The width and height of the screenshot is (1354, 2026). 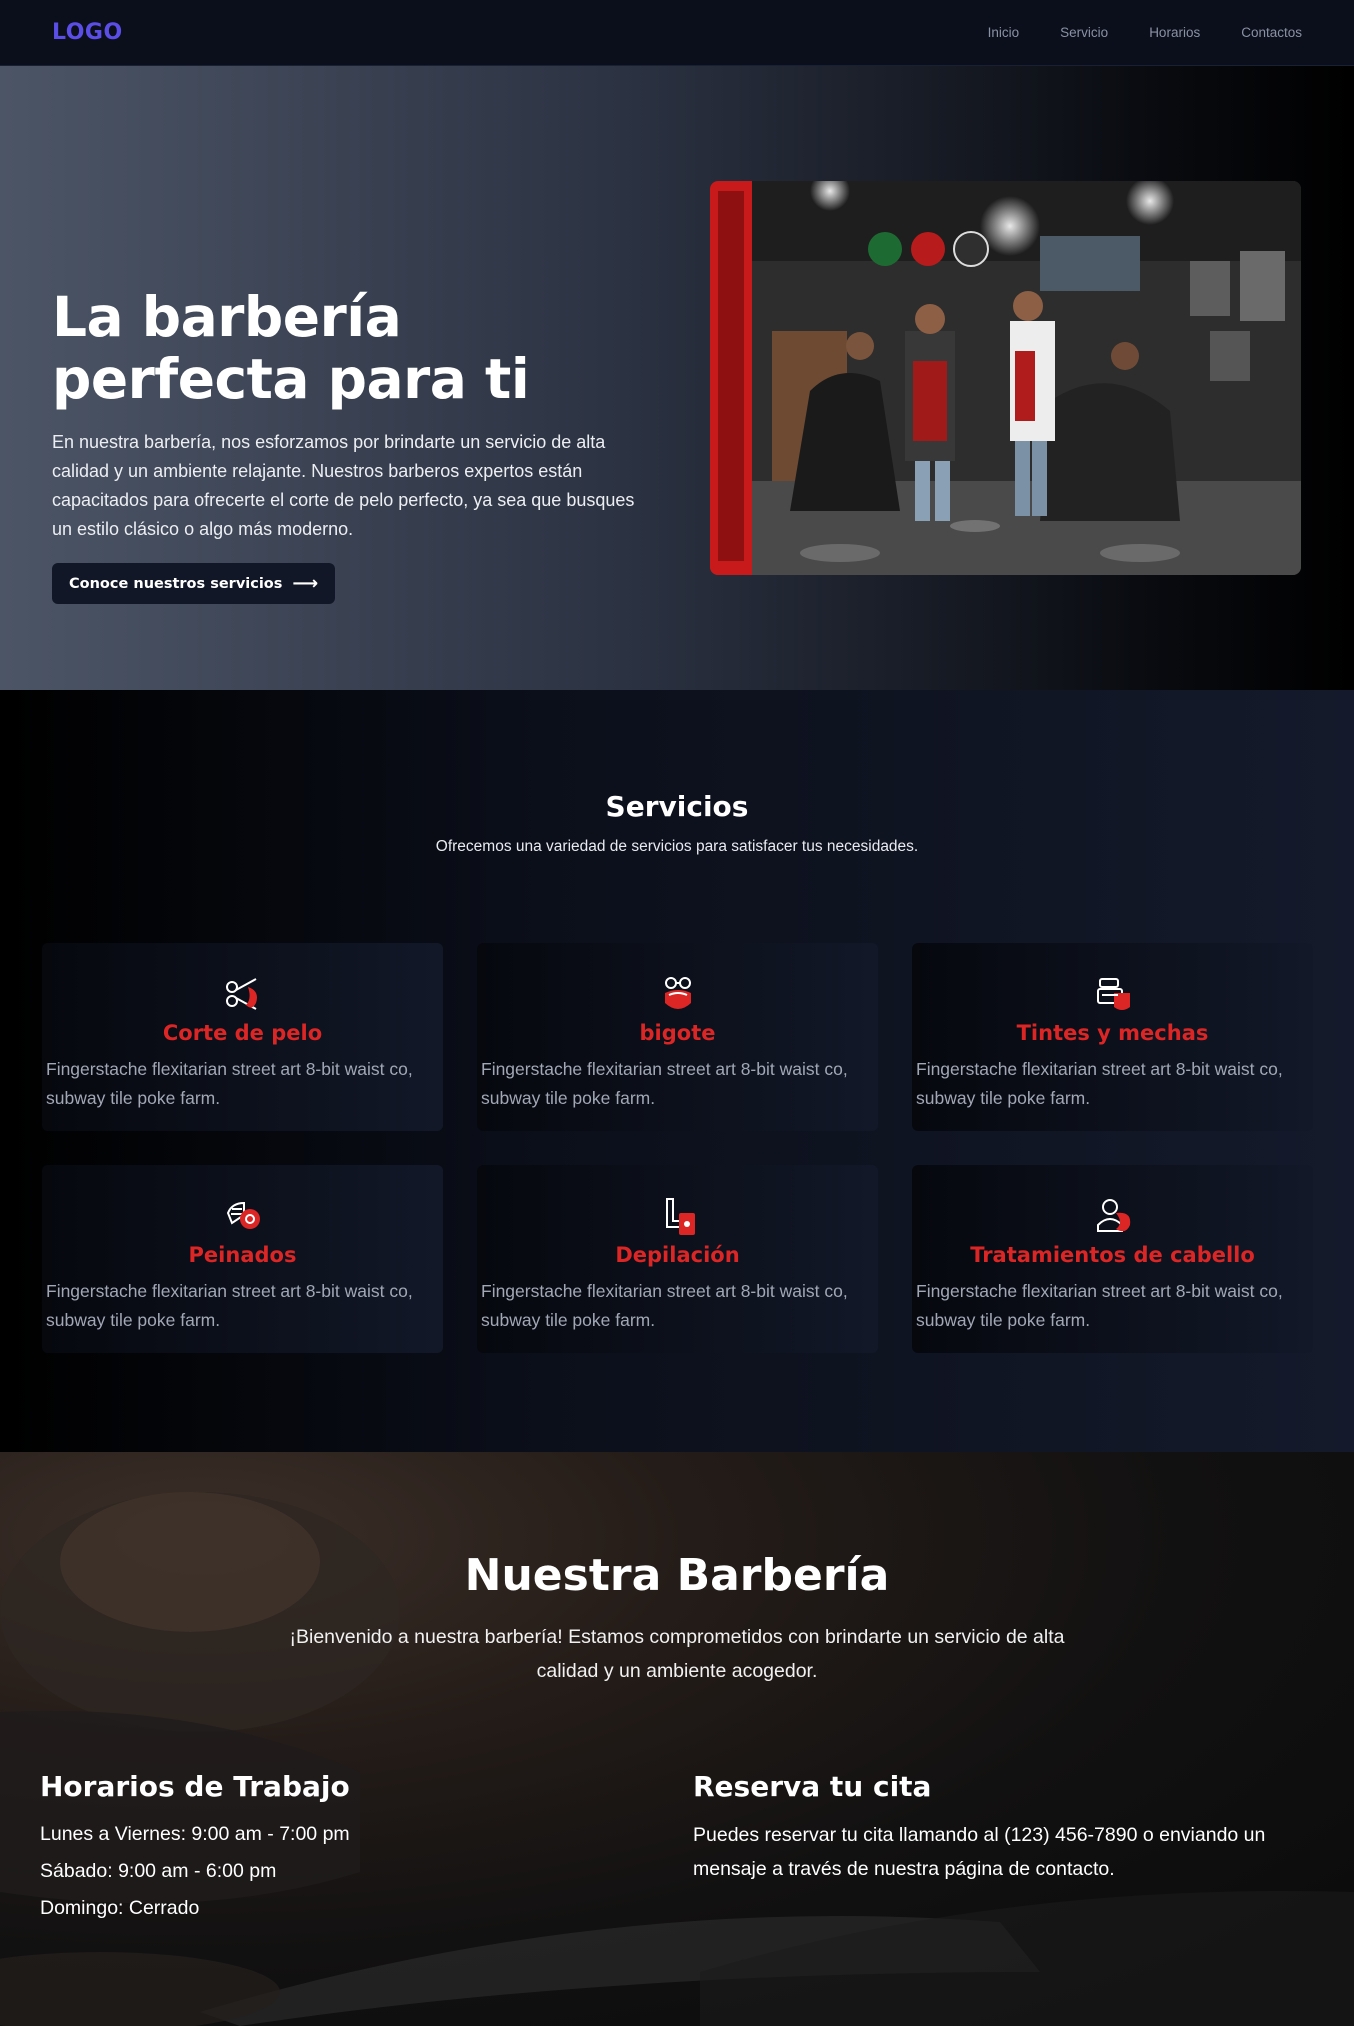 What do you see at coordinates (1112, 1033) in the screenshot?
I see `service-title: Tintes y mechas` at bounding box center [1112, 1033].